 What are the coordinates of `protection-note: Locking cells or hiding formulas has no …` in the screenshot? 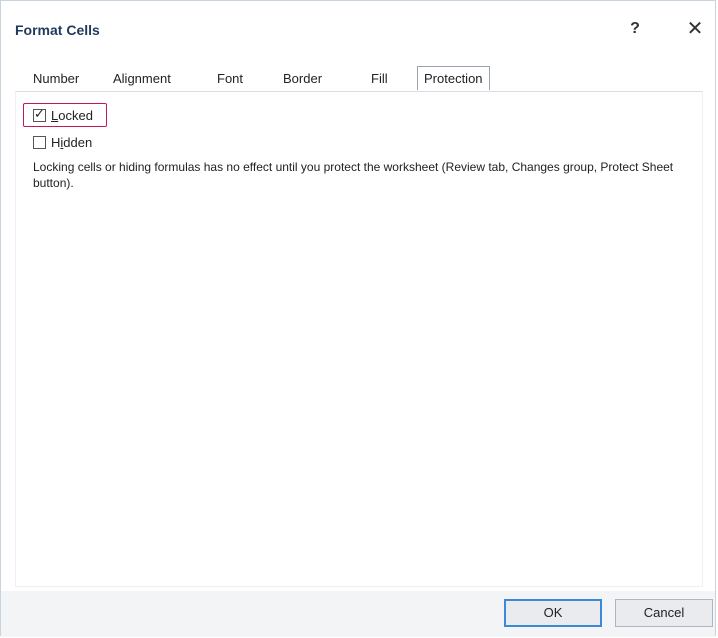 It's located at (353, 175).